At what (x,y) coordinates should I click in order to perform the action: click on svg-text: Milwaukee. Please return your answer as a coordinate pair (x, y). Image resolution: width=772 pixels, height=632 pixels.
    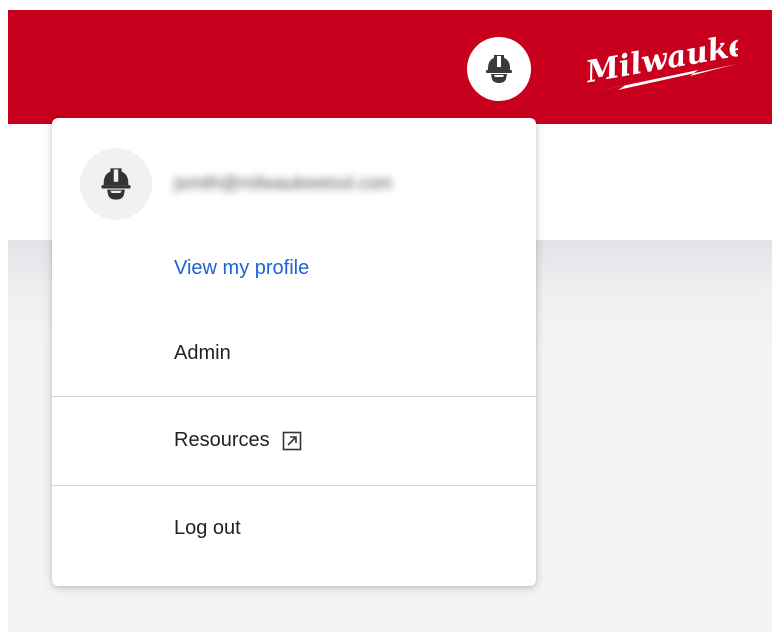
    Looking at the image, I should click on (660, 59).